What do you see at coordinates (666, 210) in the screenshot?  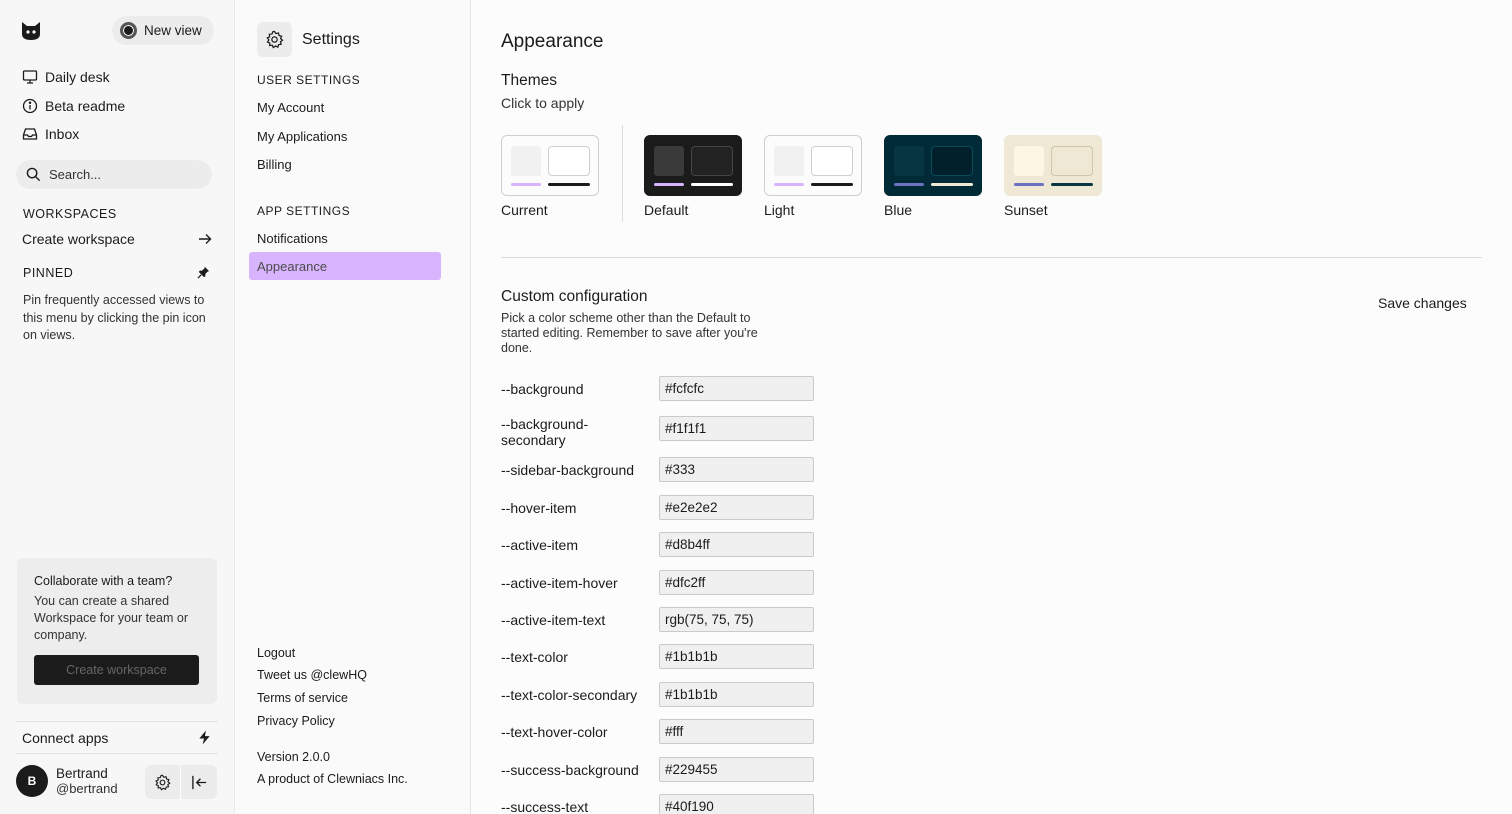 I see `theme-label: Default` at bounding box center [666, 210].